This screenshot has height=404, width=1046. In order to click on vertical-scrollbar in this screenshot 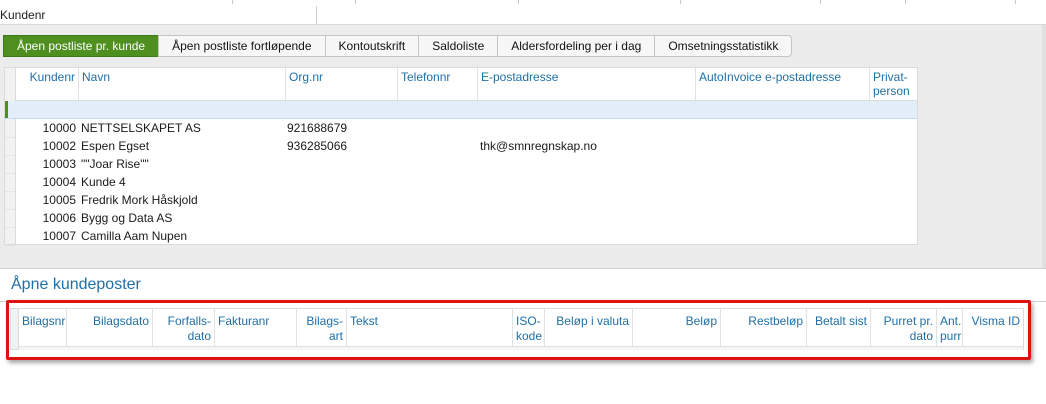, I will do `click(1044, 146)`.